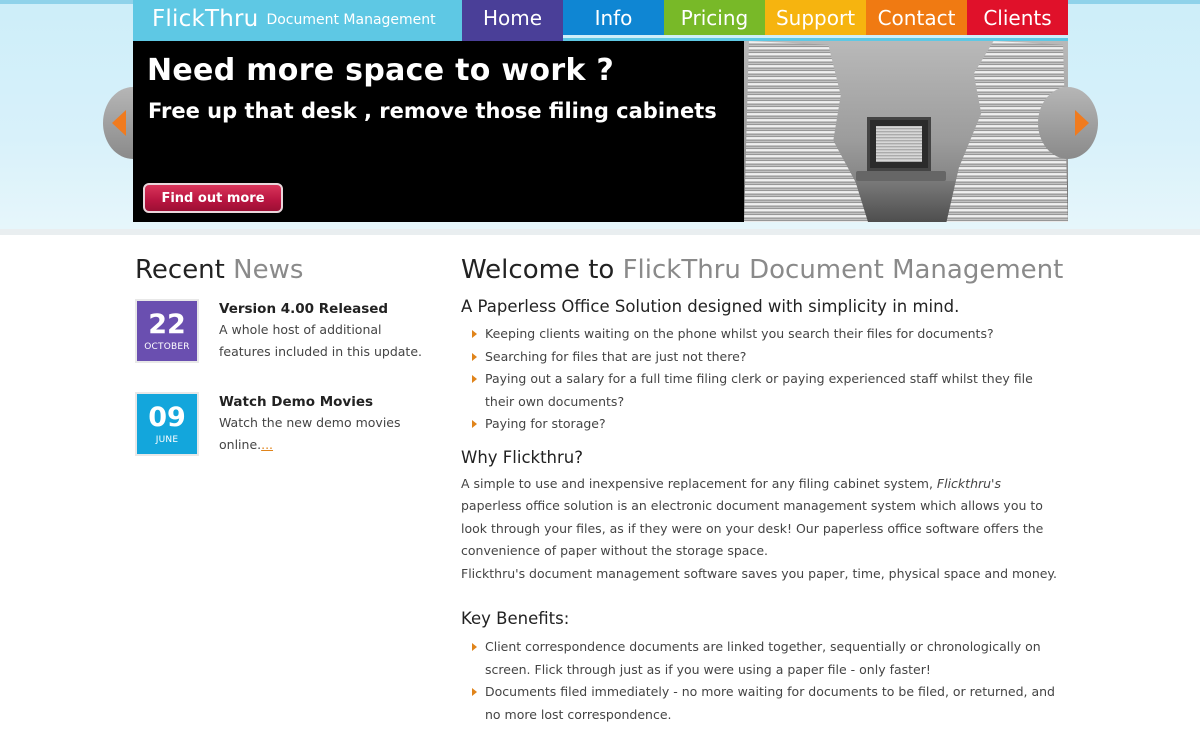 The width and height of the screenshot is (1200, 740). I want to click on slide-title: Need more space to work ?, so click(381, 70).